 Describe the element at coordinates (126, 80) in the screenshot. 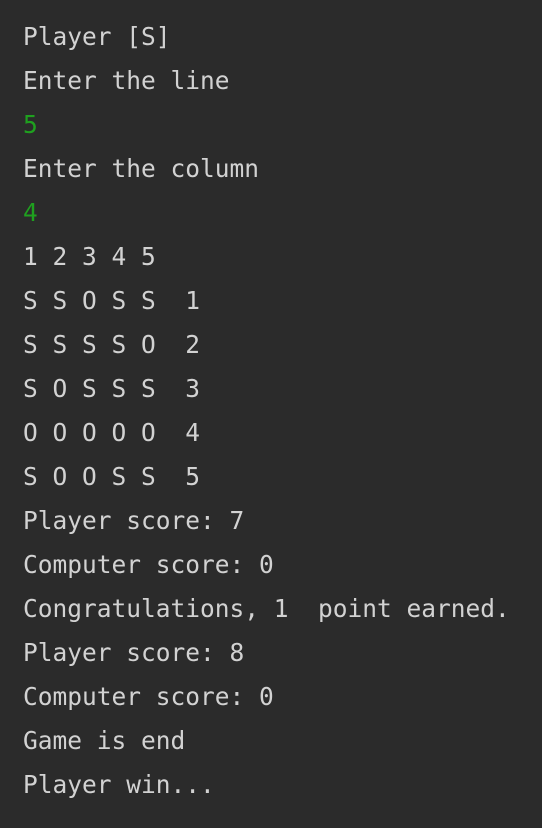

I see `console-line-enter-line-prompt: Enter the line` at that location.